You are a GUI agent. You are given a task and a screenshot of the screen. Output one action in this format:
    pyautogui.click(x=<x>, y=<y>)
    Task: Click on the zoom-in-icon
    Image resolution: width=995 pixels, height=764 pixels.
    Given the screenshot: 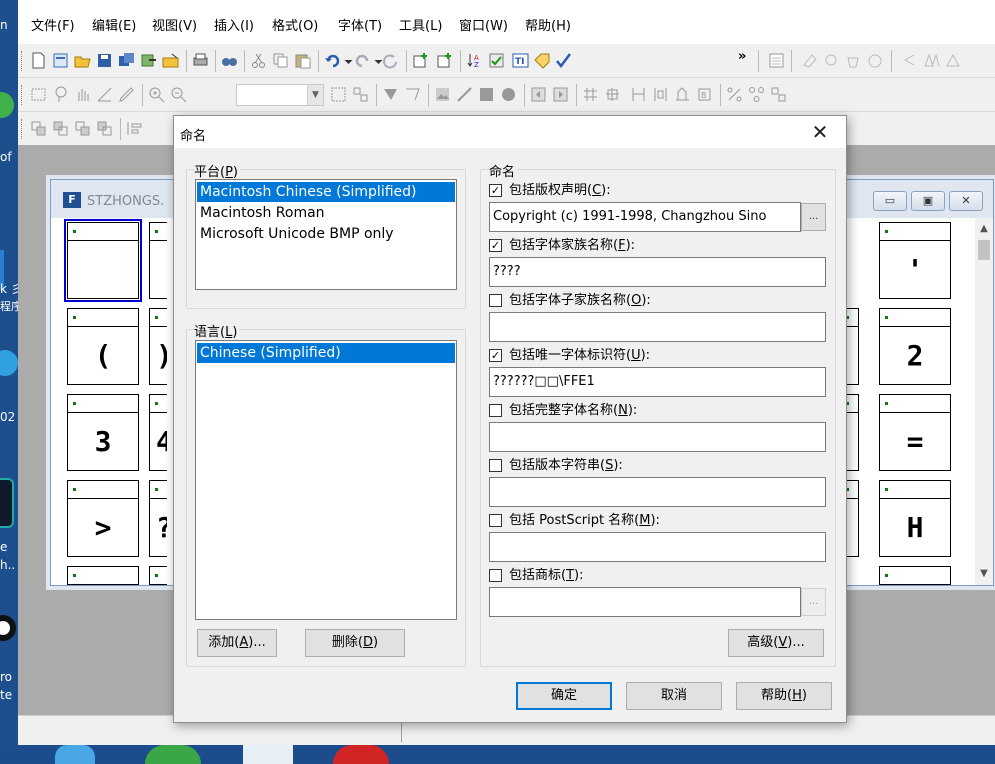 What is the action you would take?
    pyautogui.click(x=156, y=94)
    